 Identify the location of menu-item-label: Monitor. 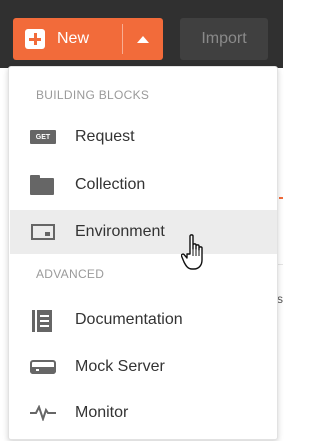
(102, 412).